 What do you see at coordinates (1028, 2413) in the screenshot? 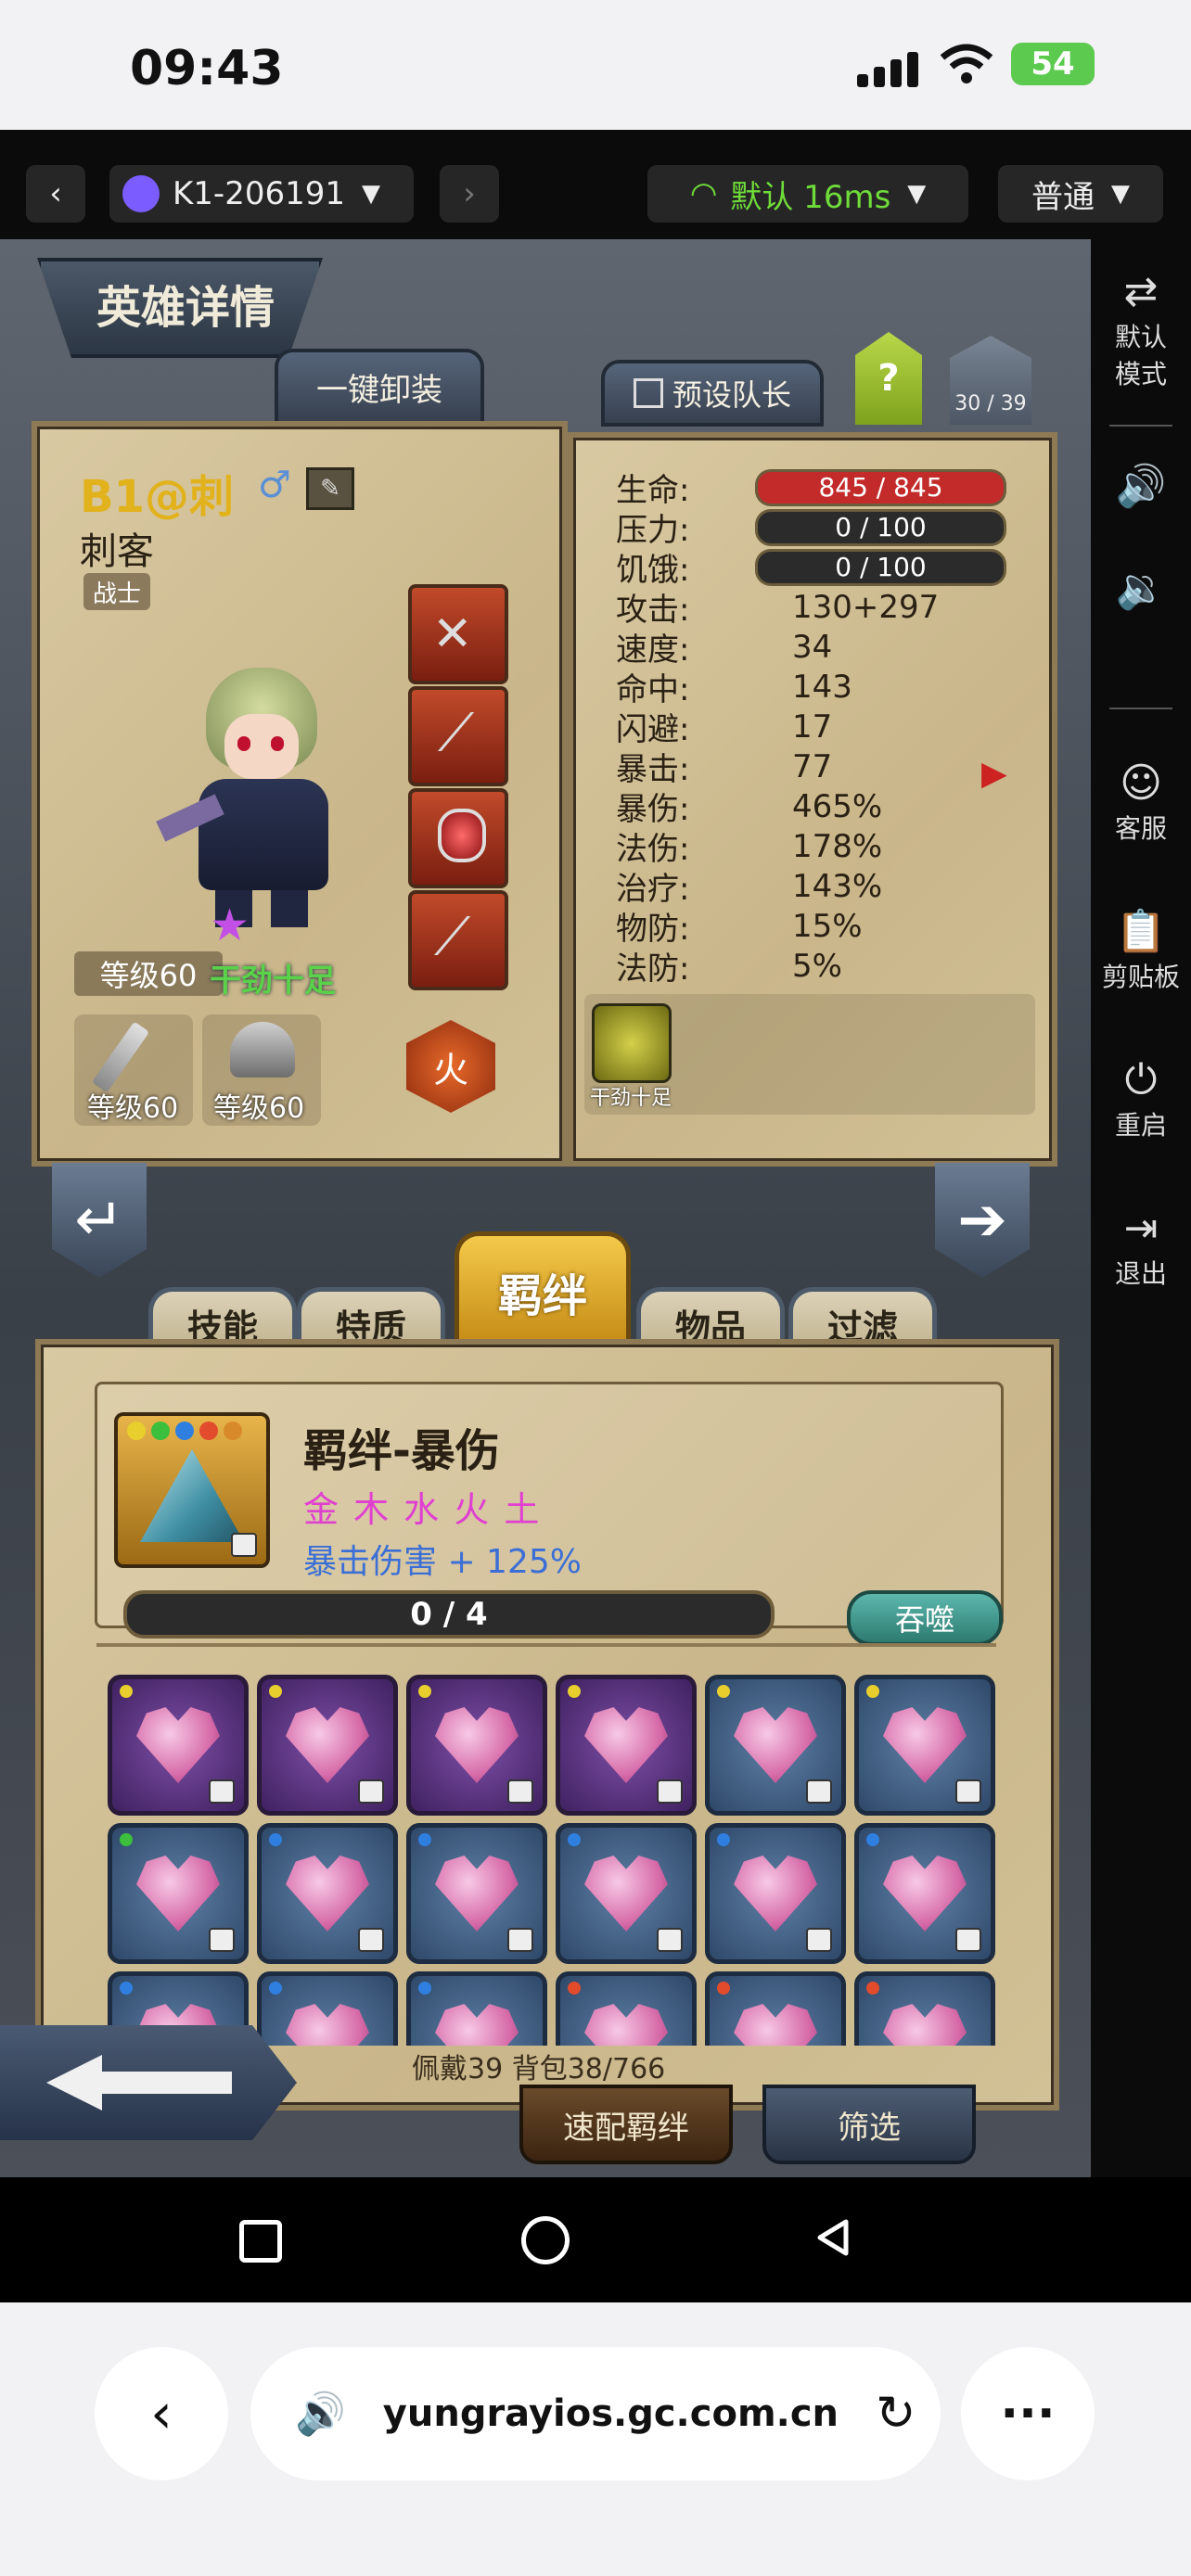
I see `more-options-button: ···` at bounding box center [1028, 2413].